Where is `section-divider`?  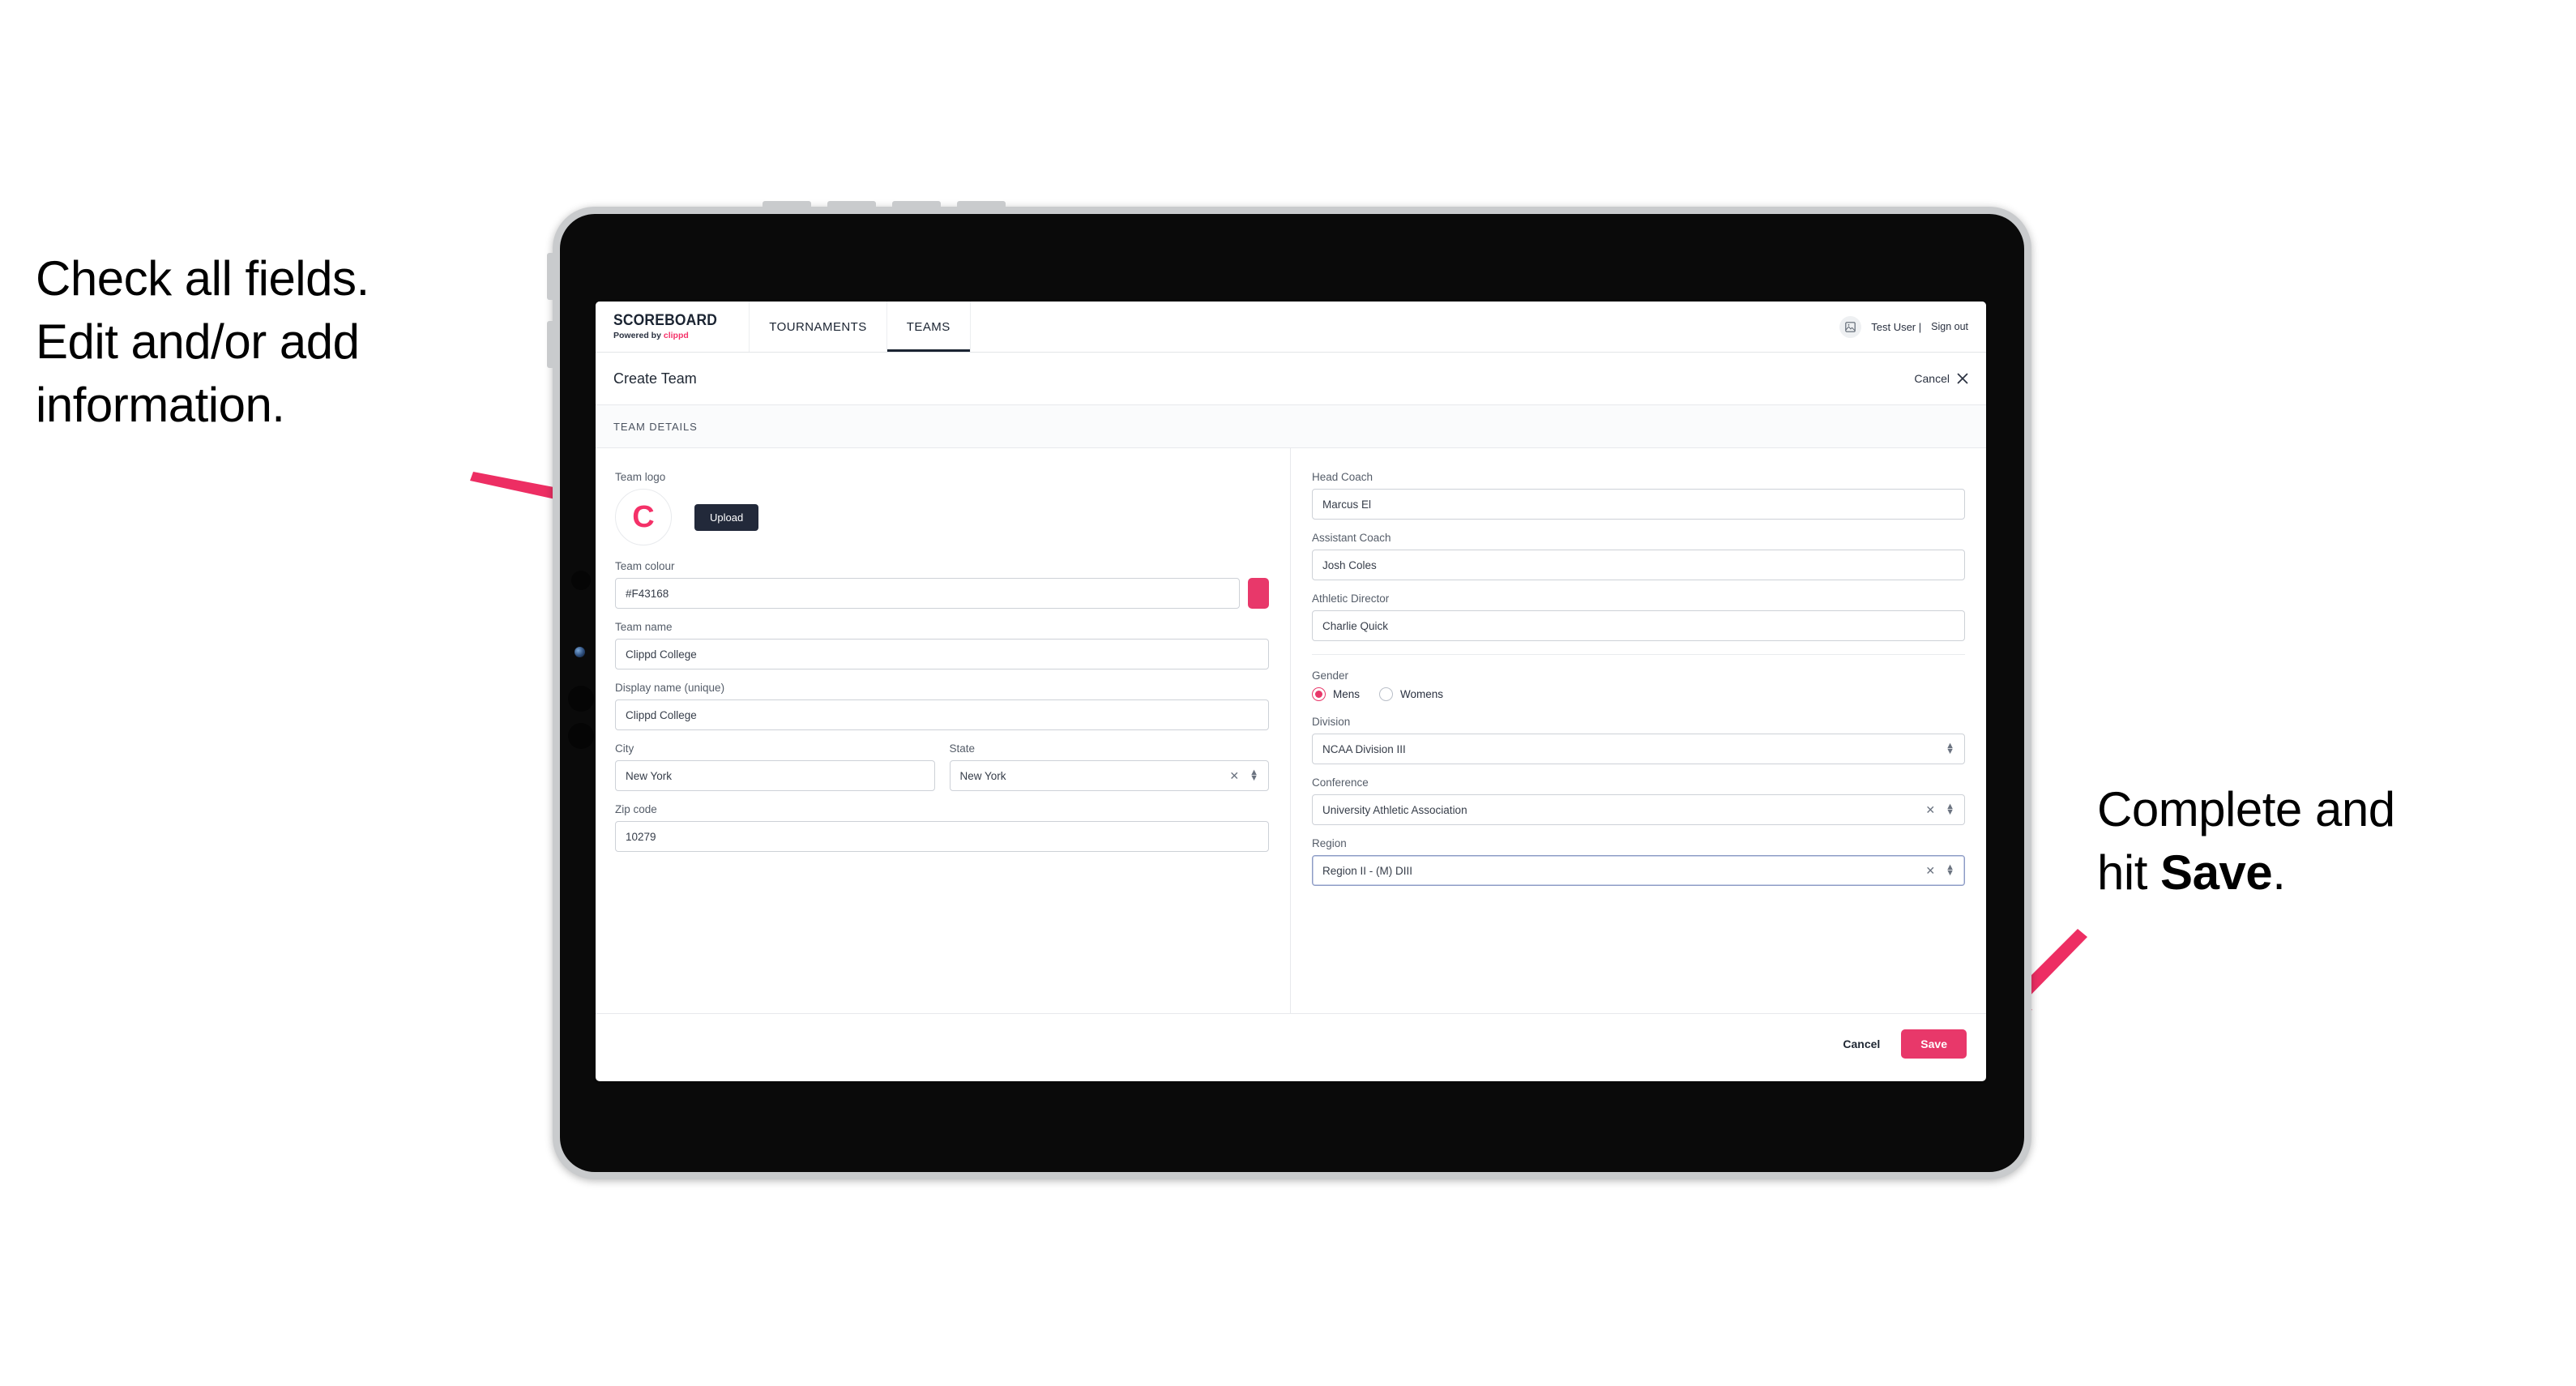
section-divider is located at coordinates (1638, 654).